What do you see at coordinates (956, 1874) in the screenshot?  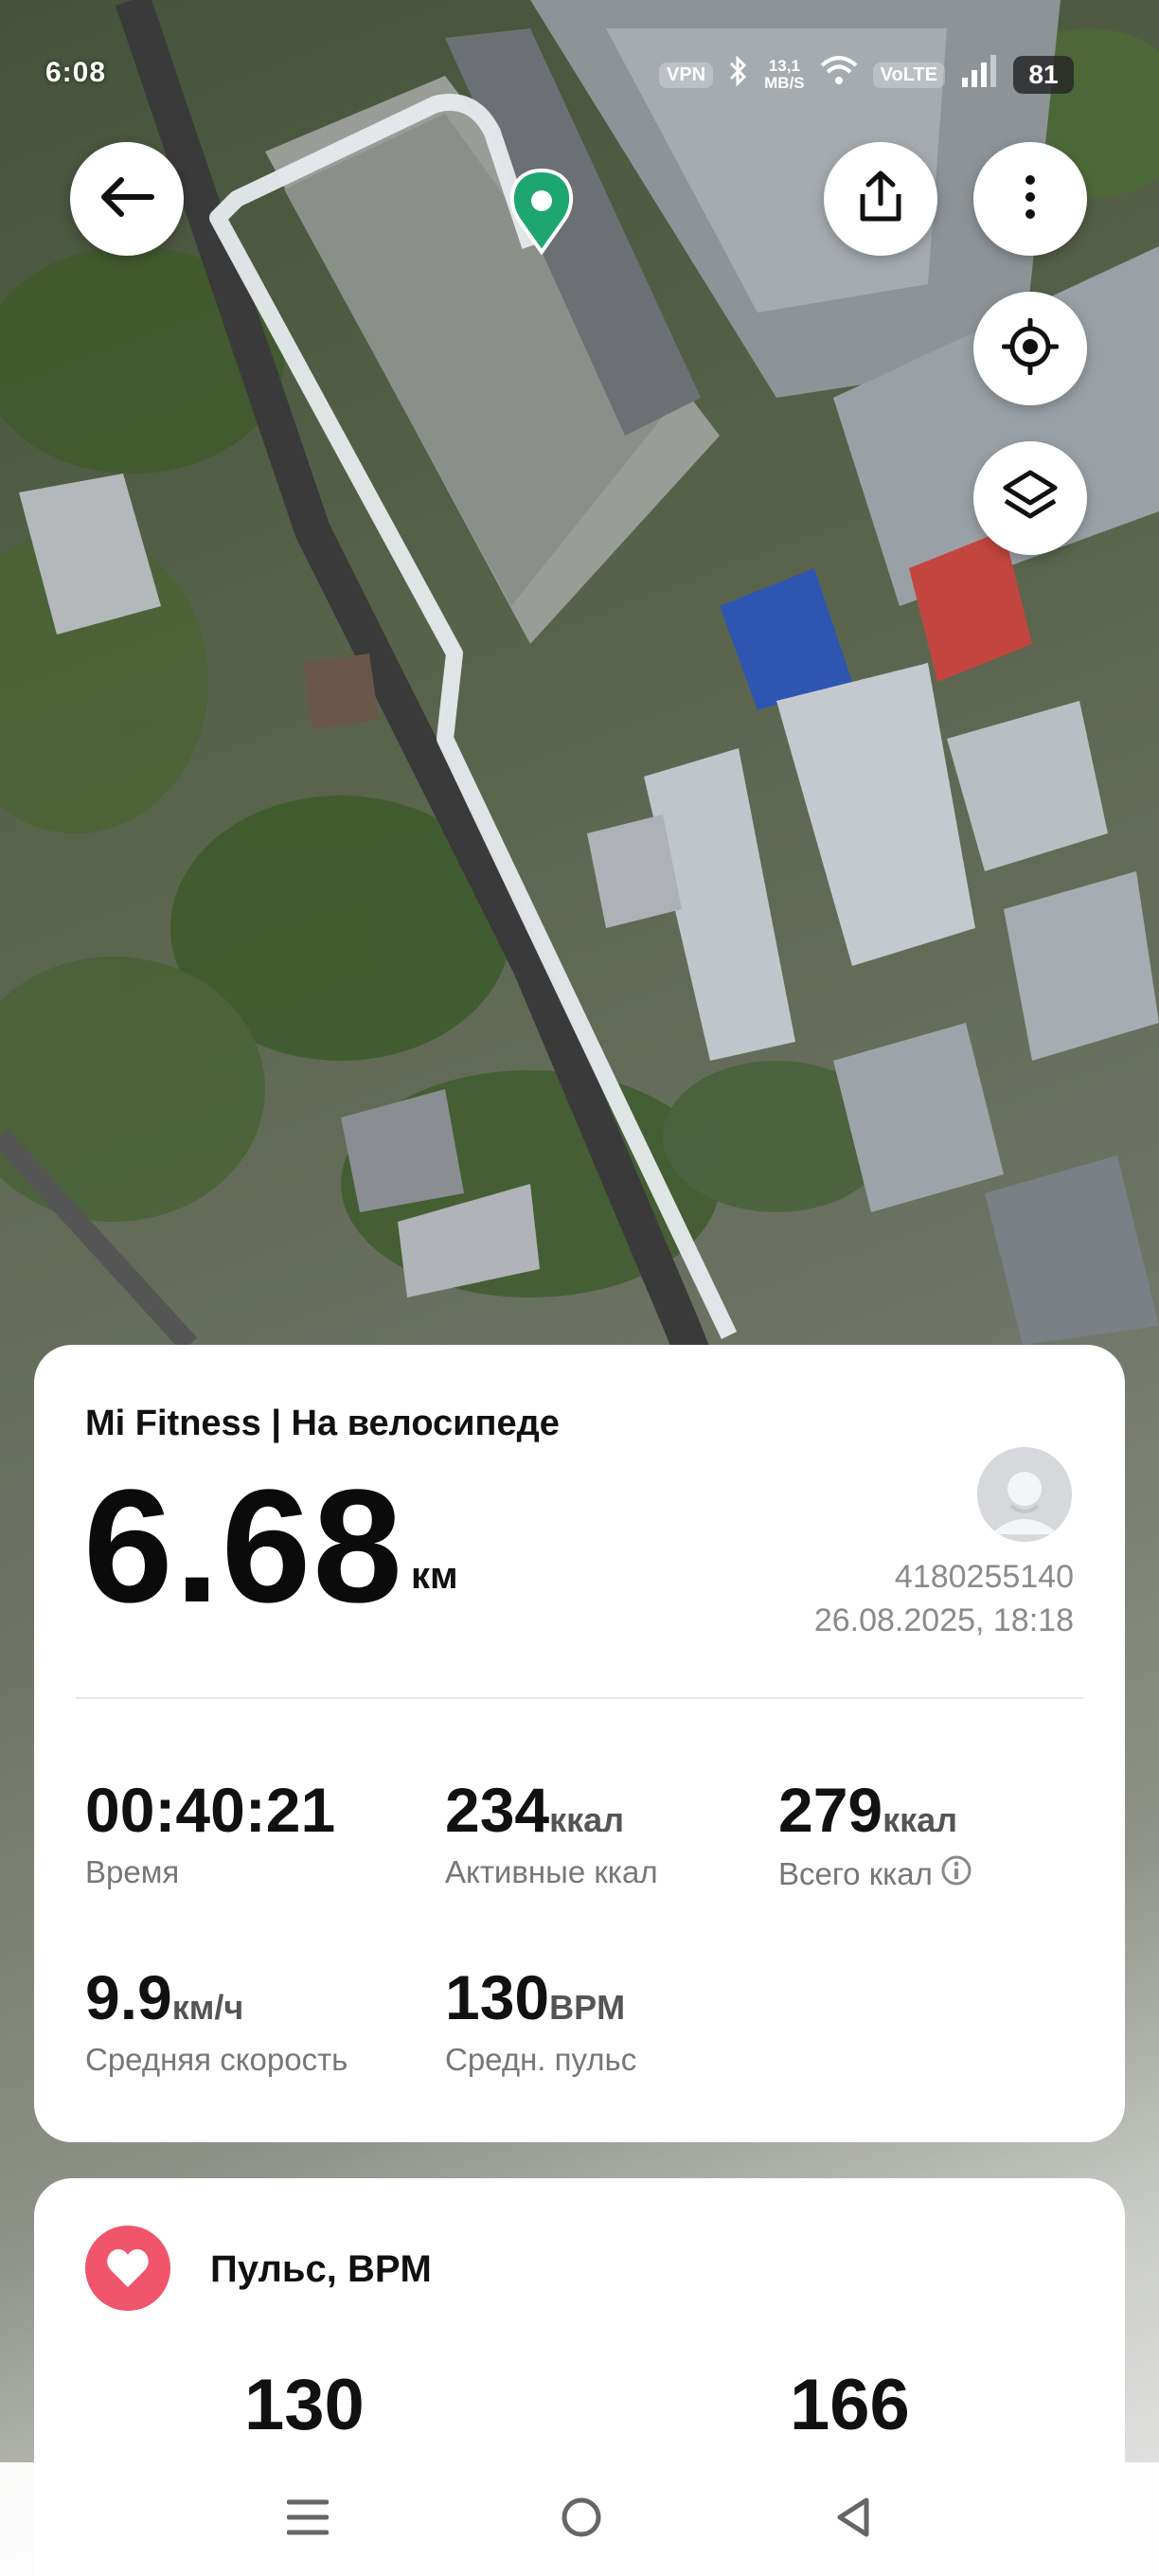 I see `info-icon` at bounding box center [956, 1874].